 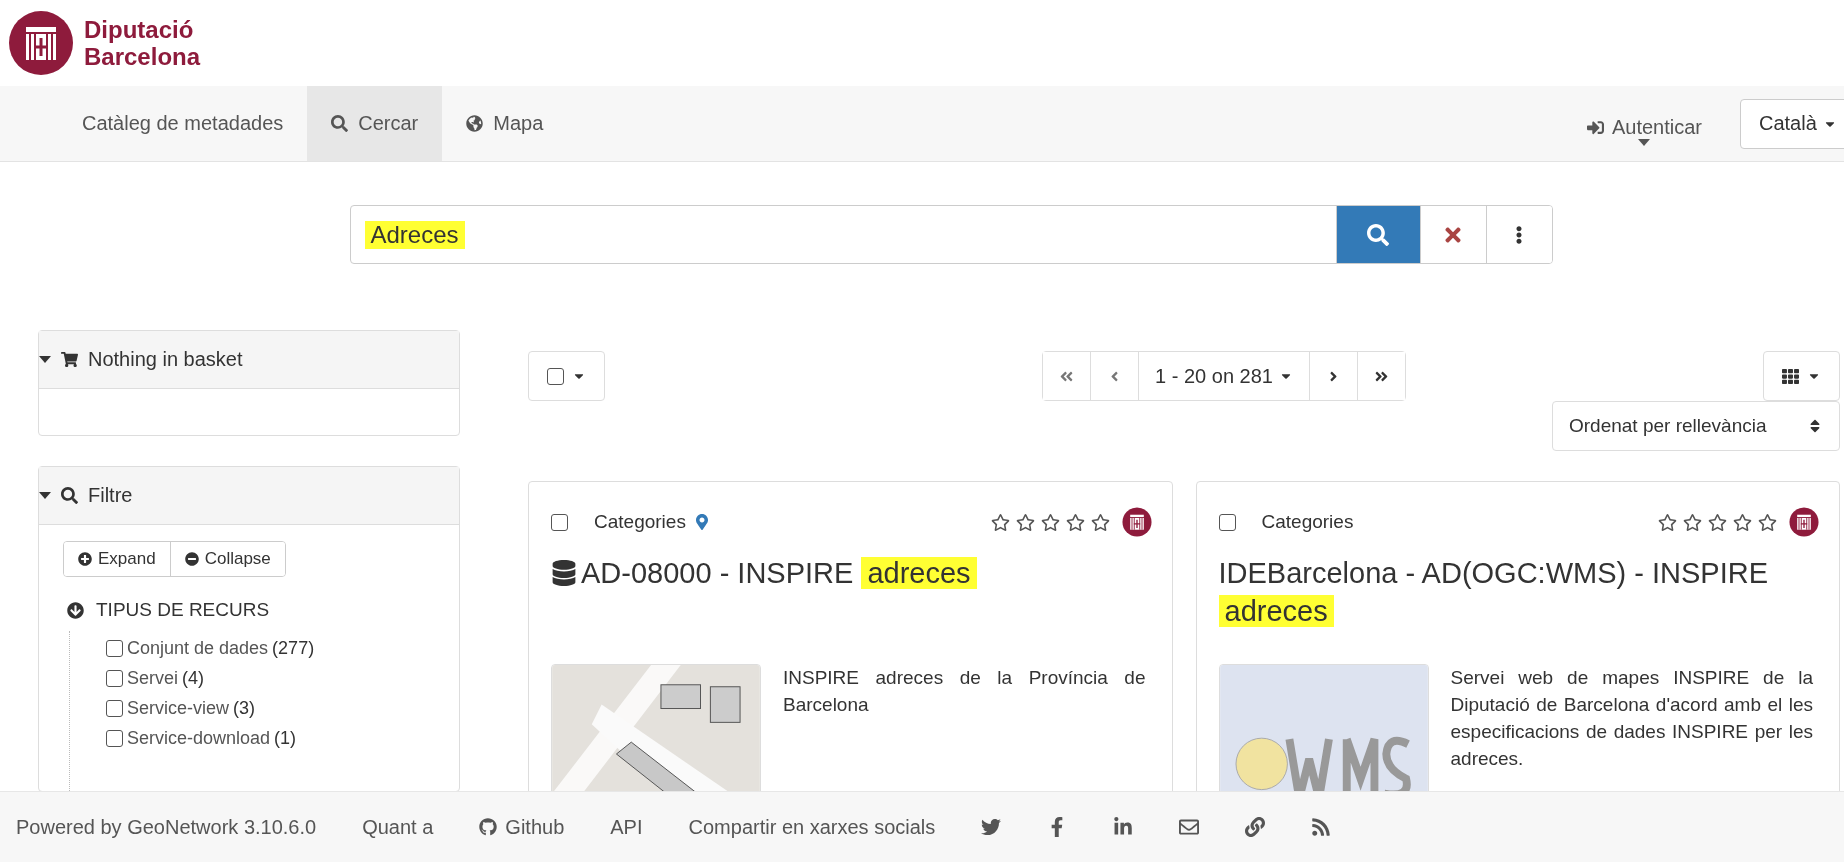 What do you see at coordinates (965, 691) in the screenshot?
I see `record-description: INSPIRE adreces de la Província de Barcelona` at bounding box center [965, 691].